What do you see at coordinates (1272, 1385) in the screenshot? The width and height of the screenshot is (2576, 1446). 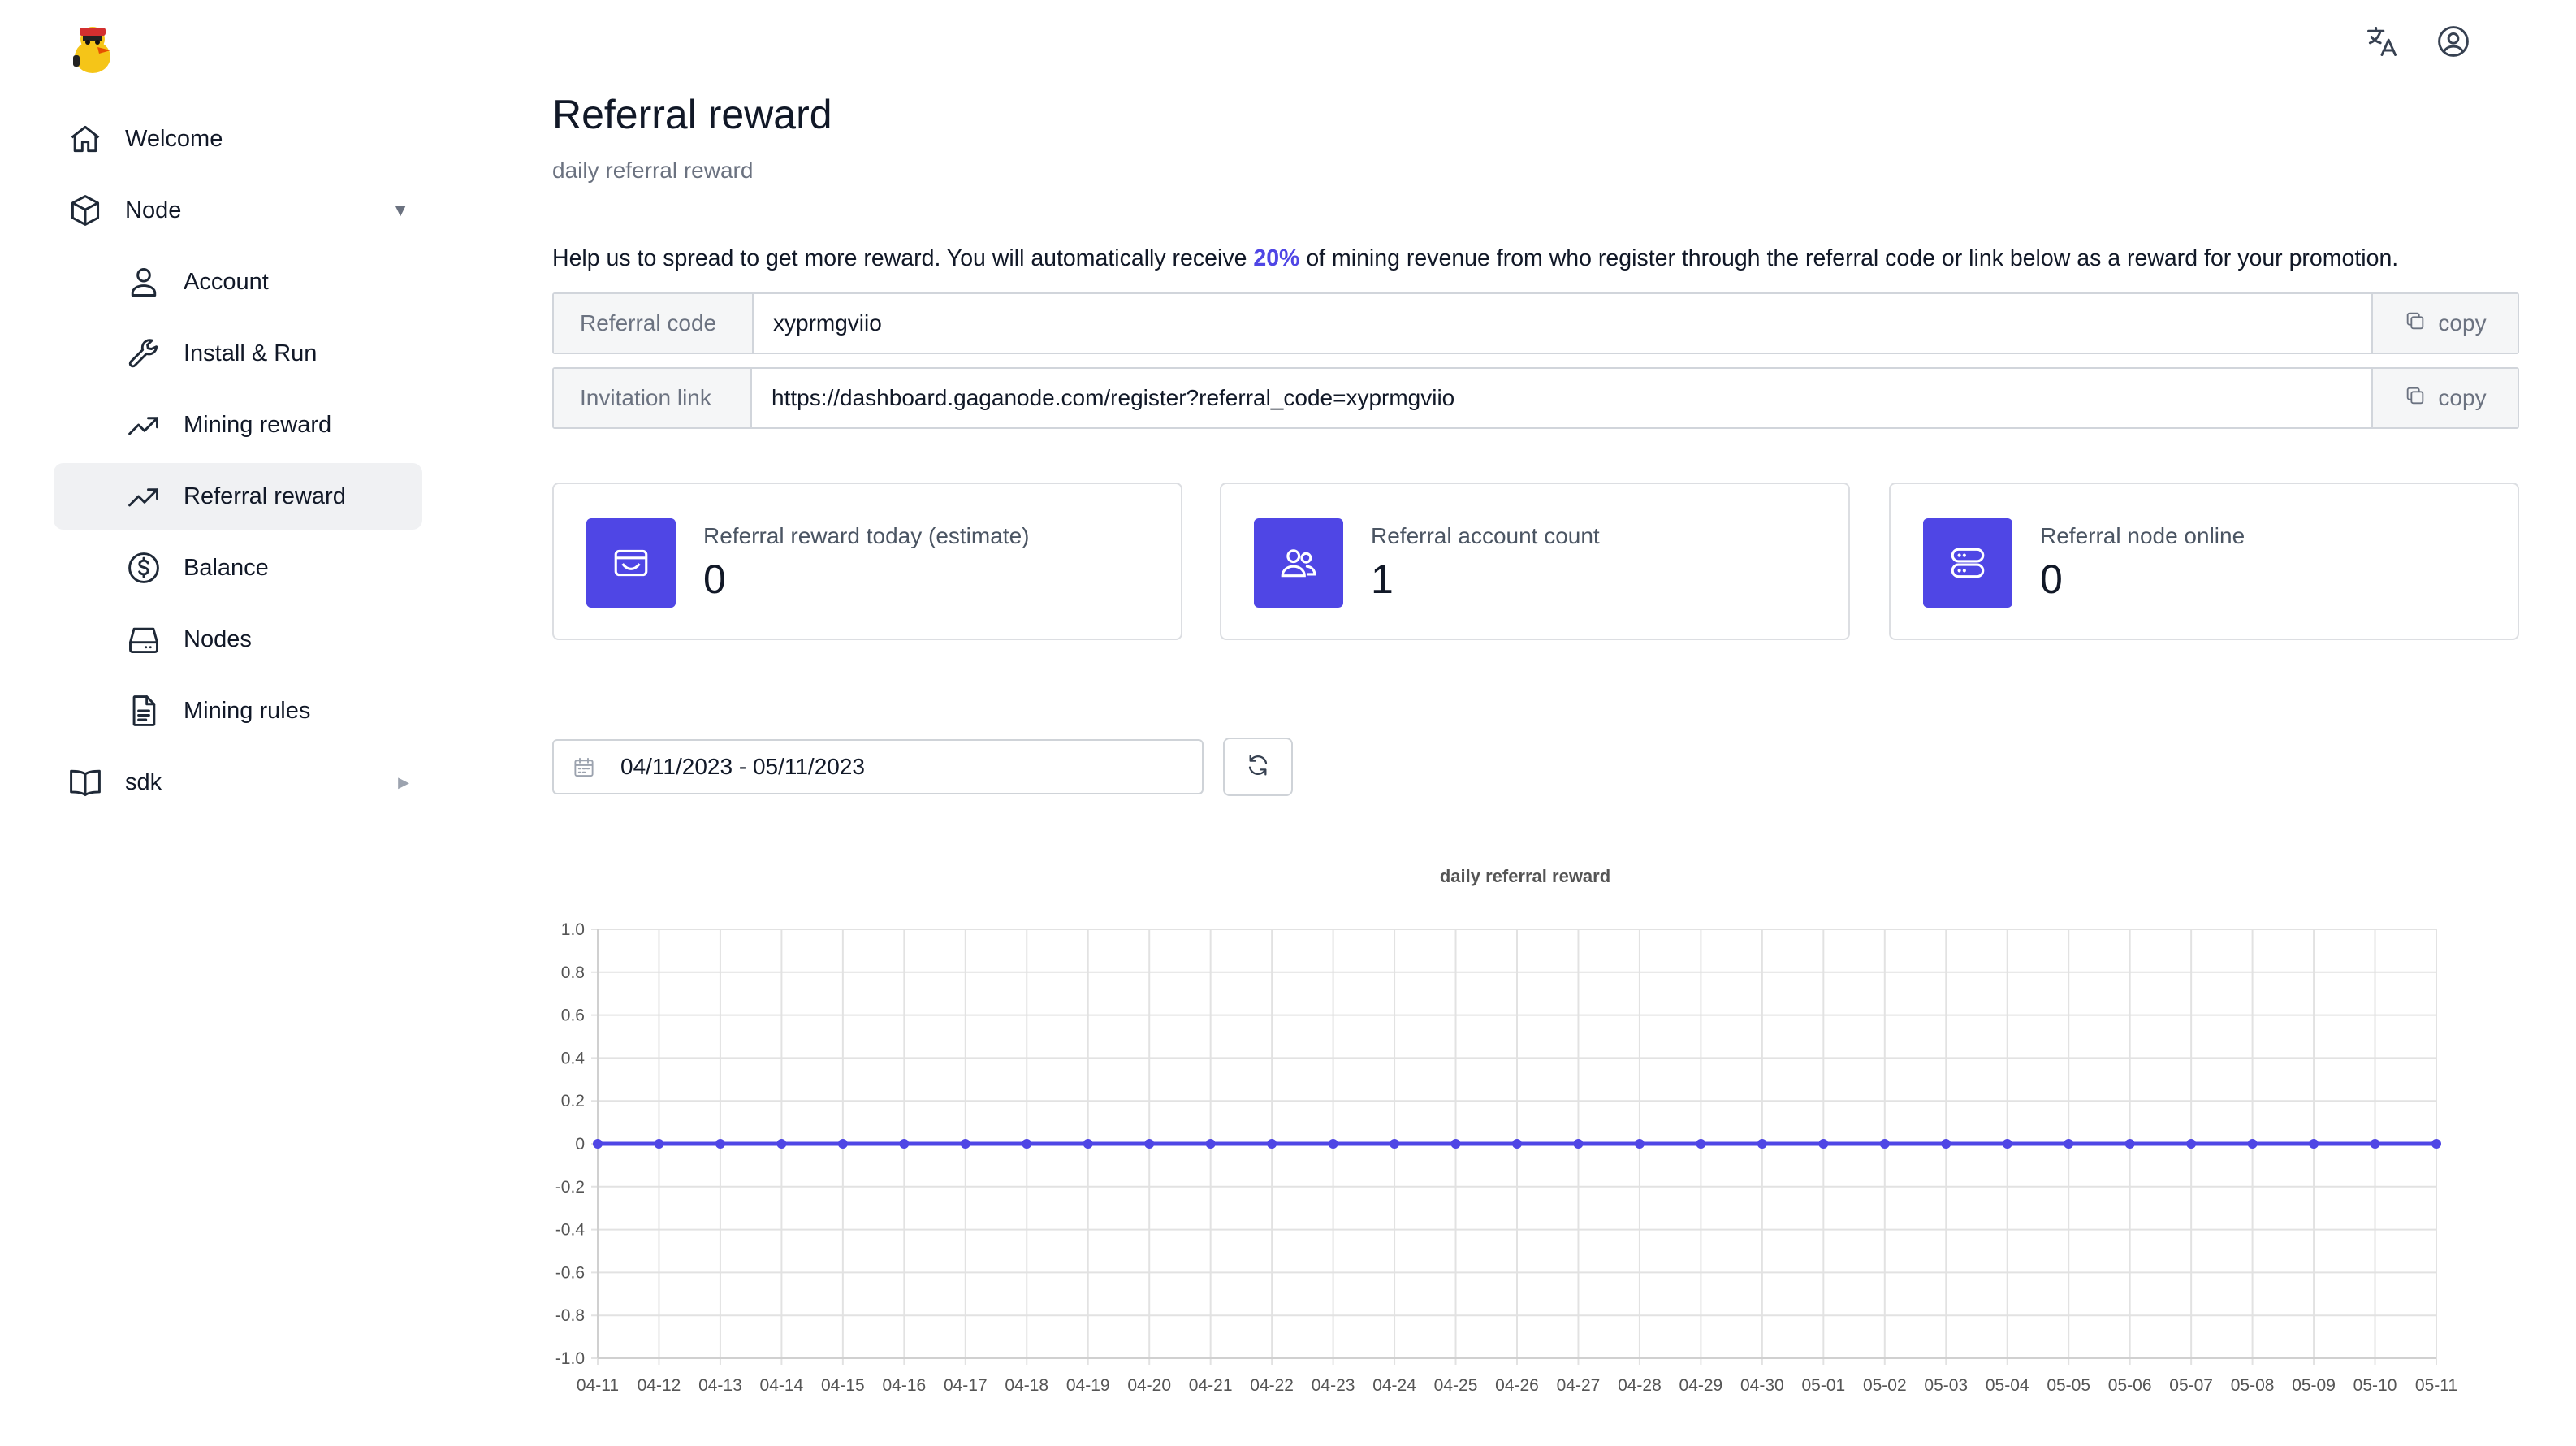 I see `x-tick-label: 04-22` at bounding box center [1272, 1385].